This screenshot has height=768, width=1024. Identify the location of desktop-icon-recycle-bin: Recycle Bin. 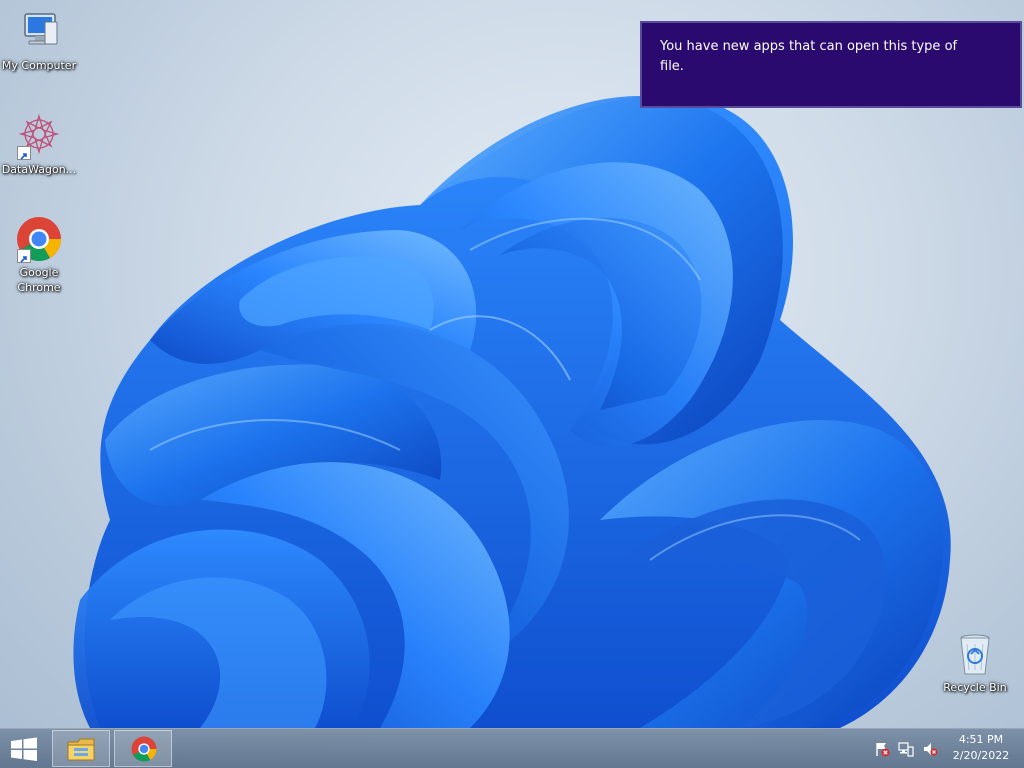
(975, 662).